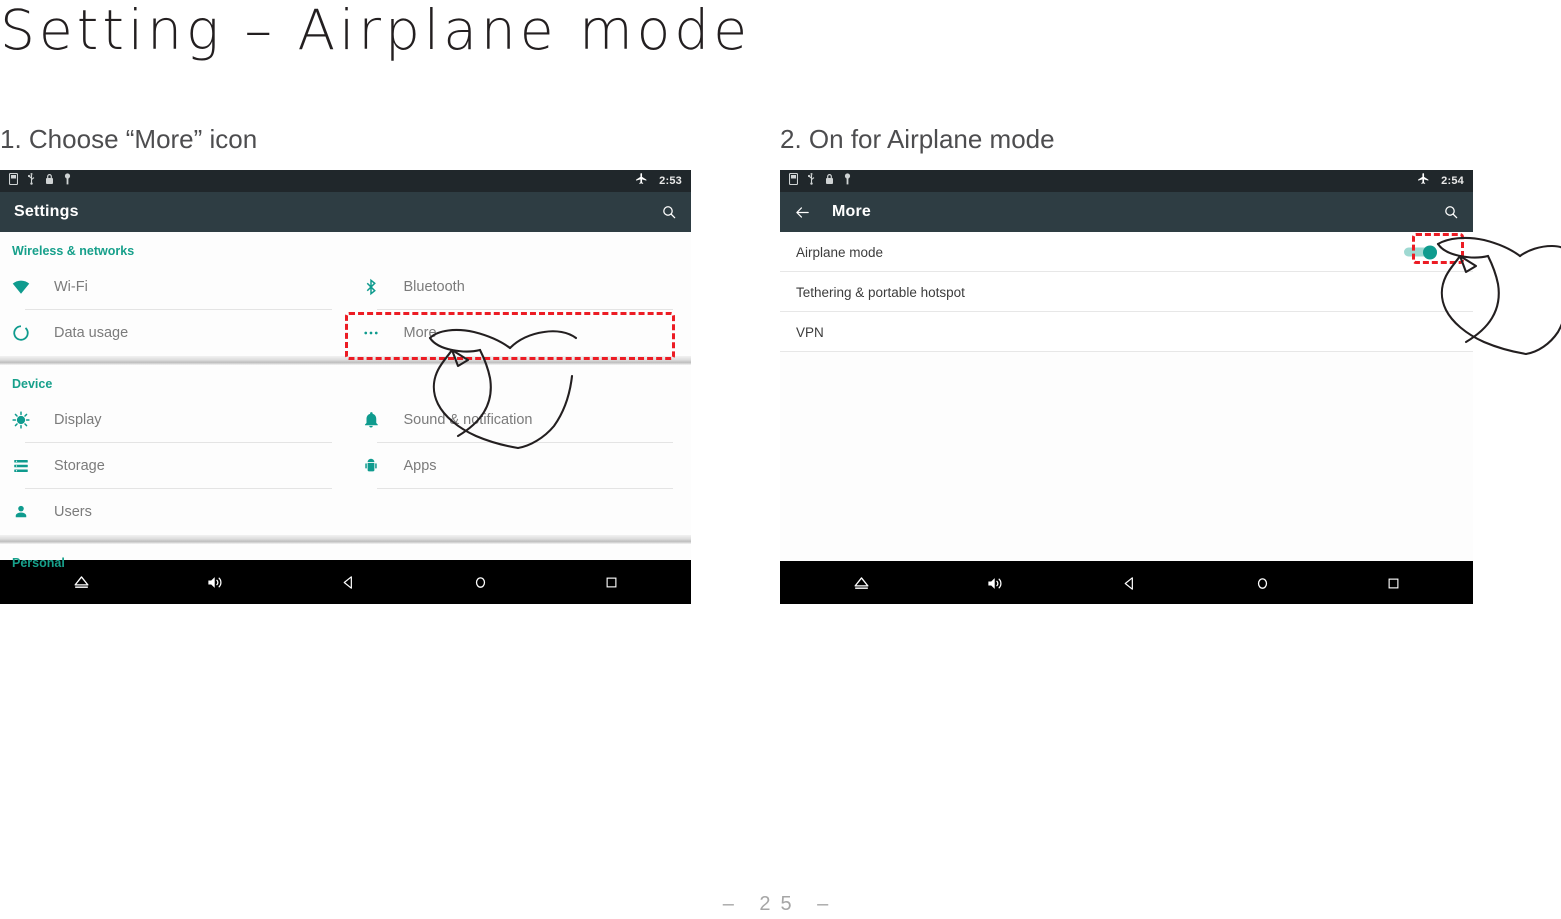  I want to click on more-item-label: VPN, so click(810, 332).